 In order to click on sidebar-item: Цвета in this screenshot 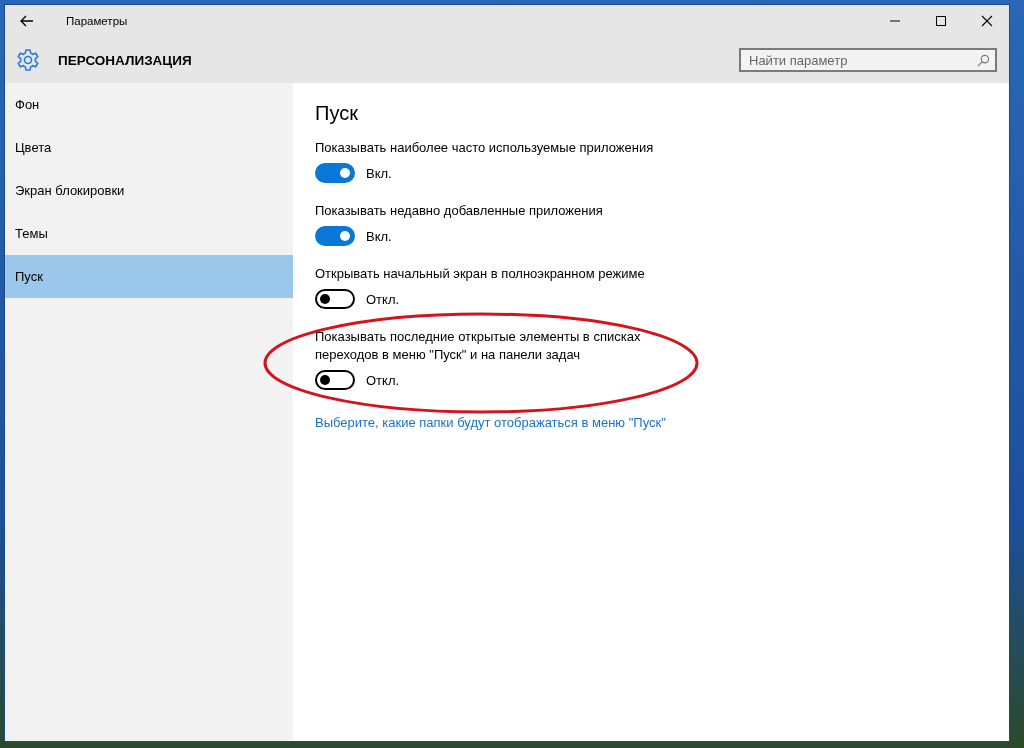, I will do `click(149, 147)`.